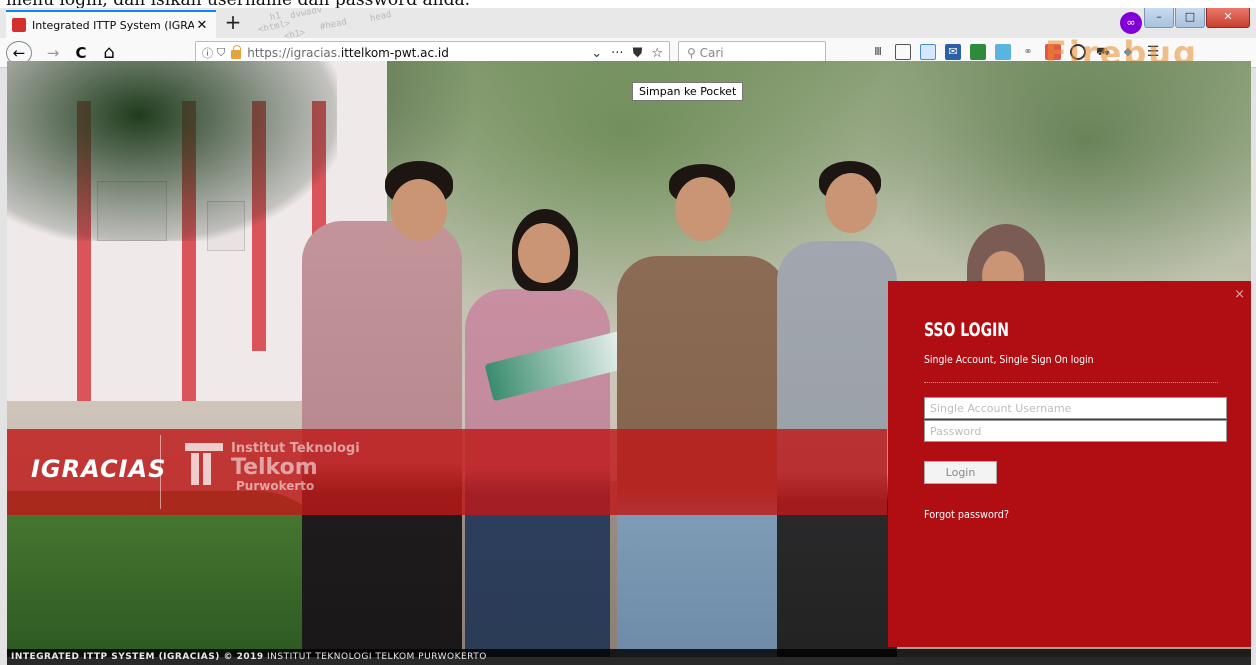 Image resolution: width=1256 pixels, height=665 pixels. What do you see at coordinates (966, 514) in the screenshot?
I see `forgot-password-link: Forgot password?` at bounding box center [966, 514].